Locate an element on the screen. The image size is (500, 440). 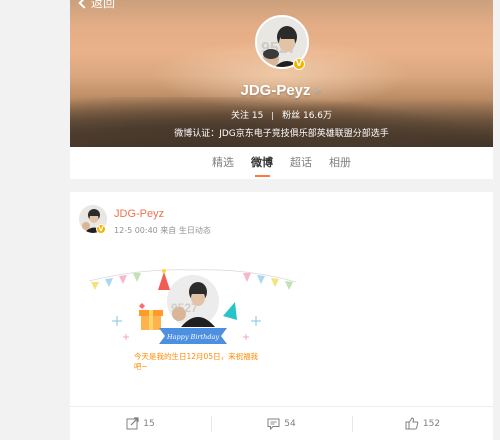
birthday-card-image: 9527 Happy Birthday 今天是我的生日12月05日，来祝福我吧~ is located at coordinates (192, 317).